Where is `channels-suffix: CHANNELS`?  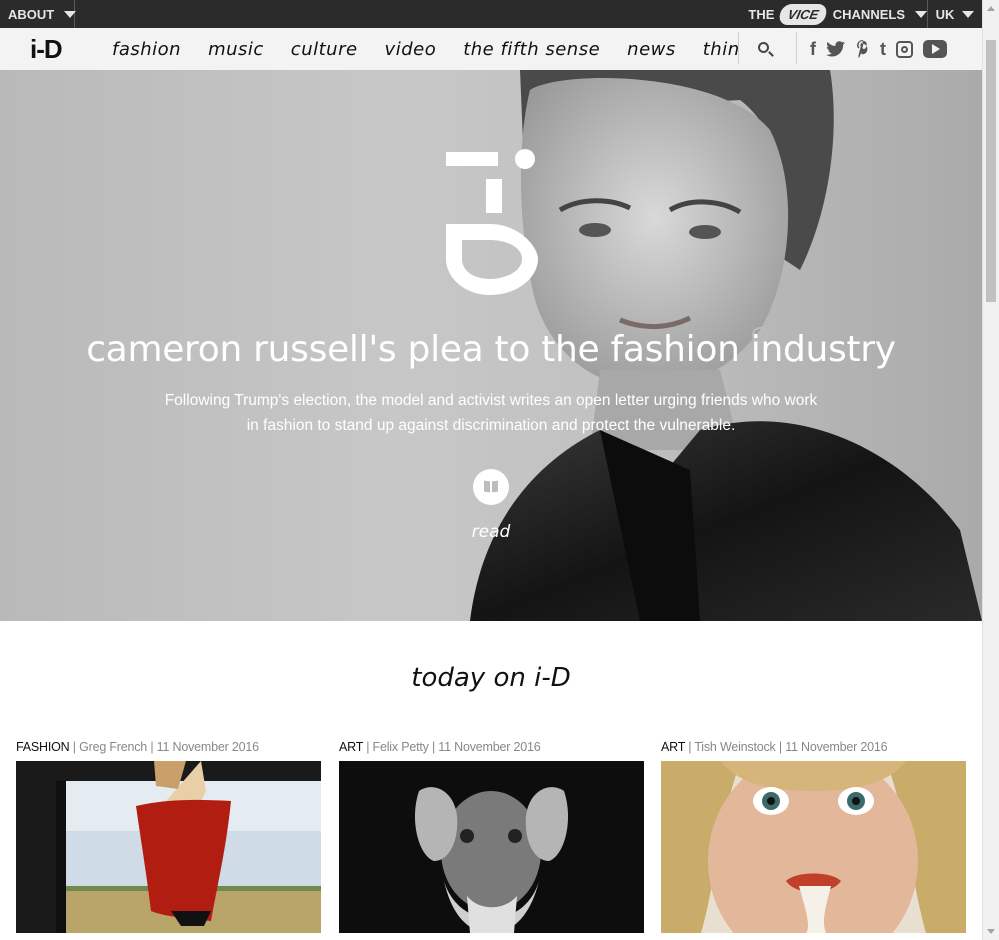
channels-suffix: CHANNELS is located at coordinates (868, 14).